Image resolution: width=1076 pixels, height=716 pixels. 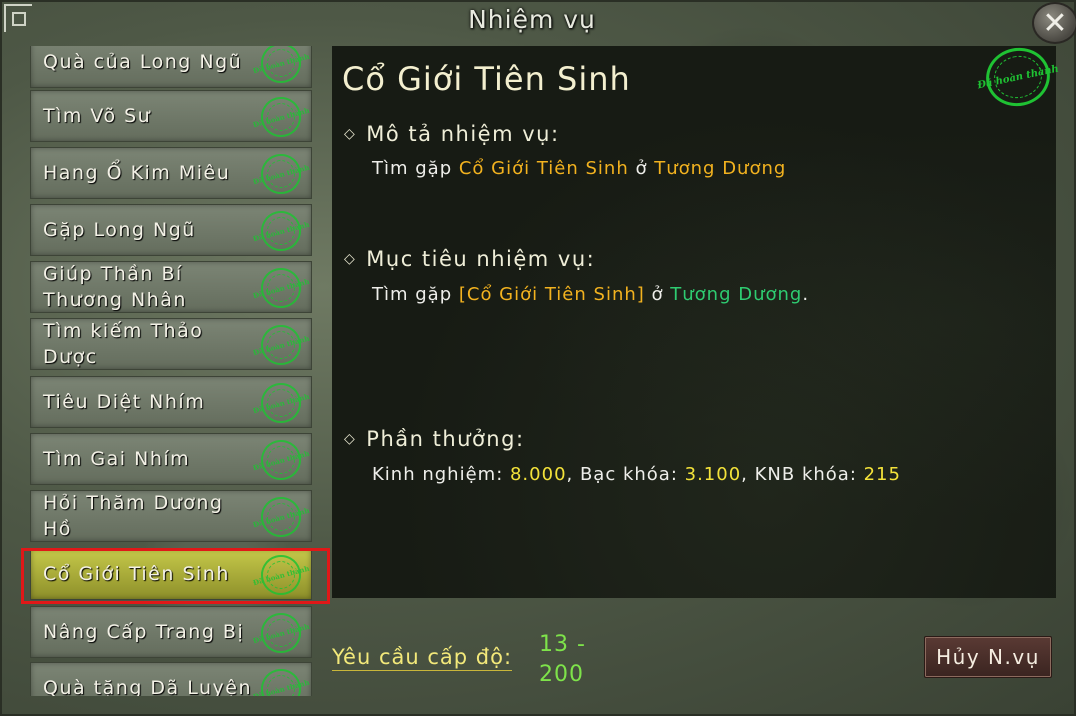 I want to click on quest-item-label: Hỏi Thăm Dương Hồ, so click(x=133, y=516).